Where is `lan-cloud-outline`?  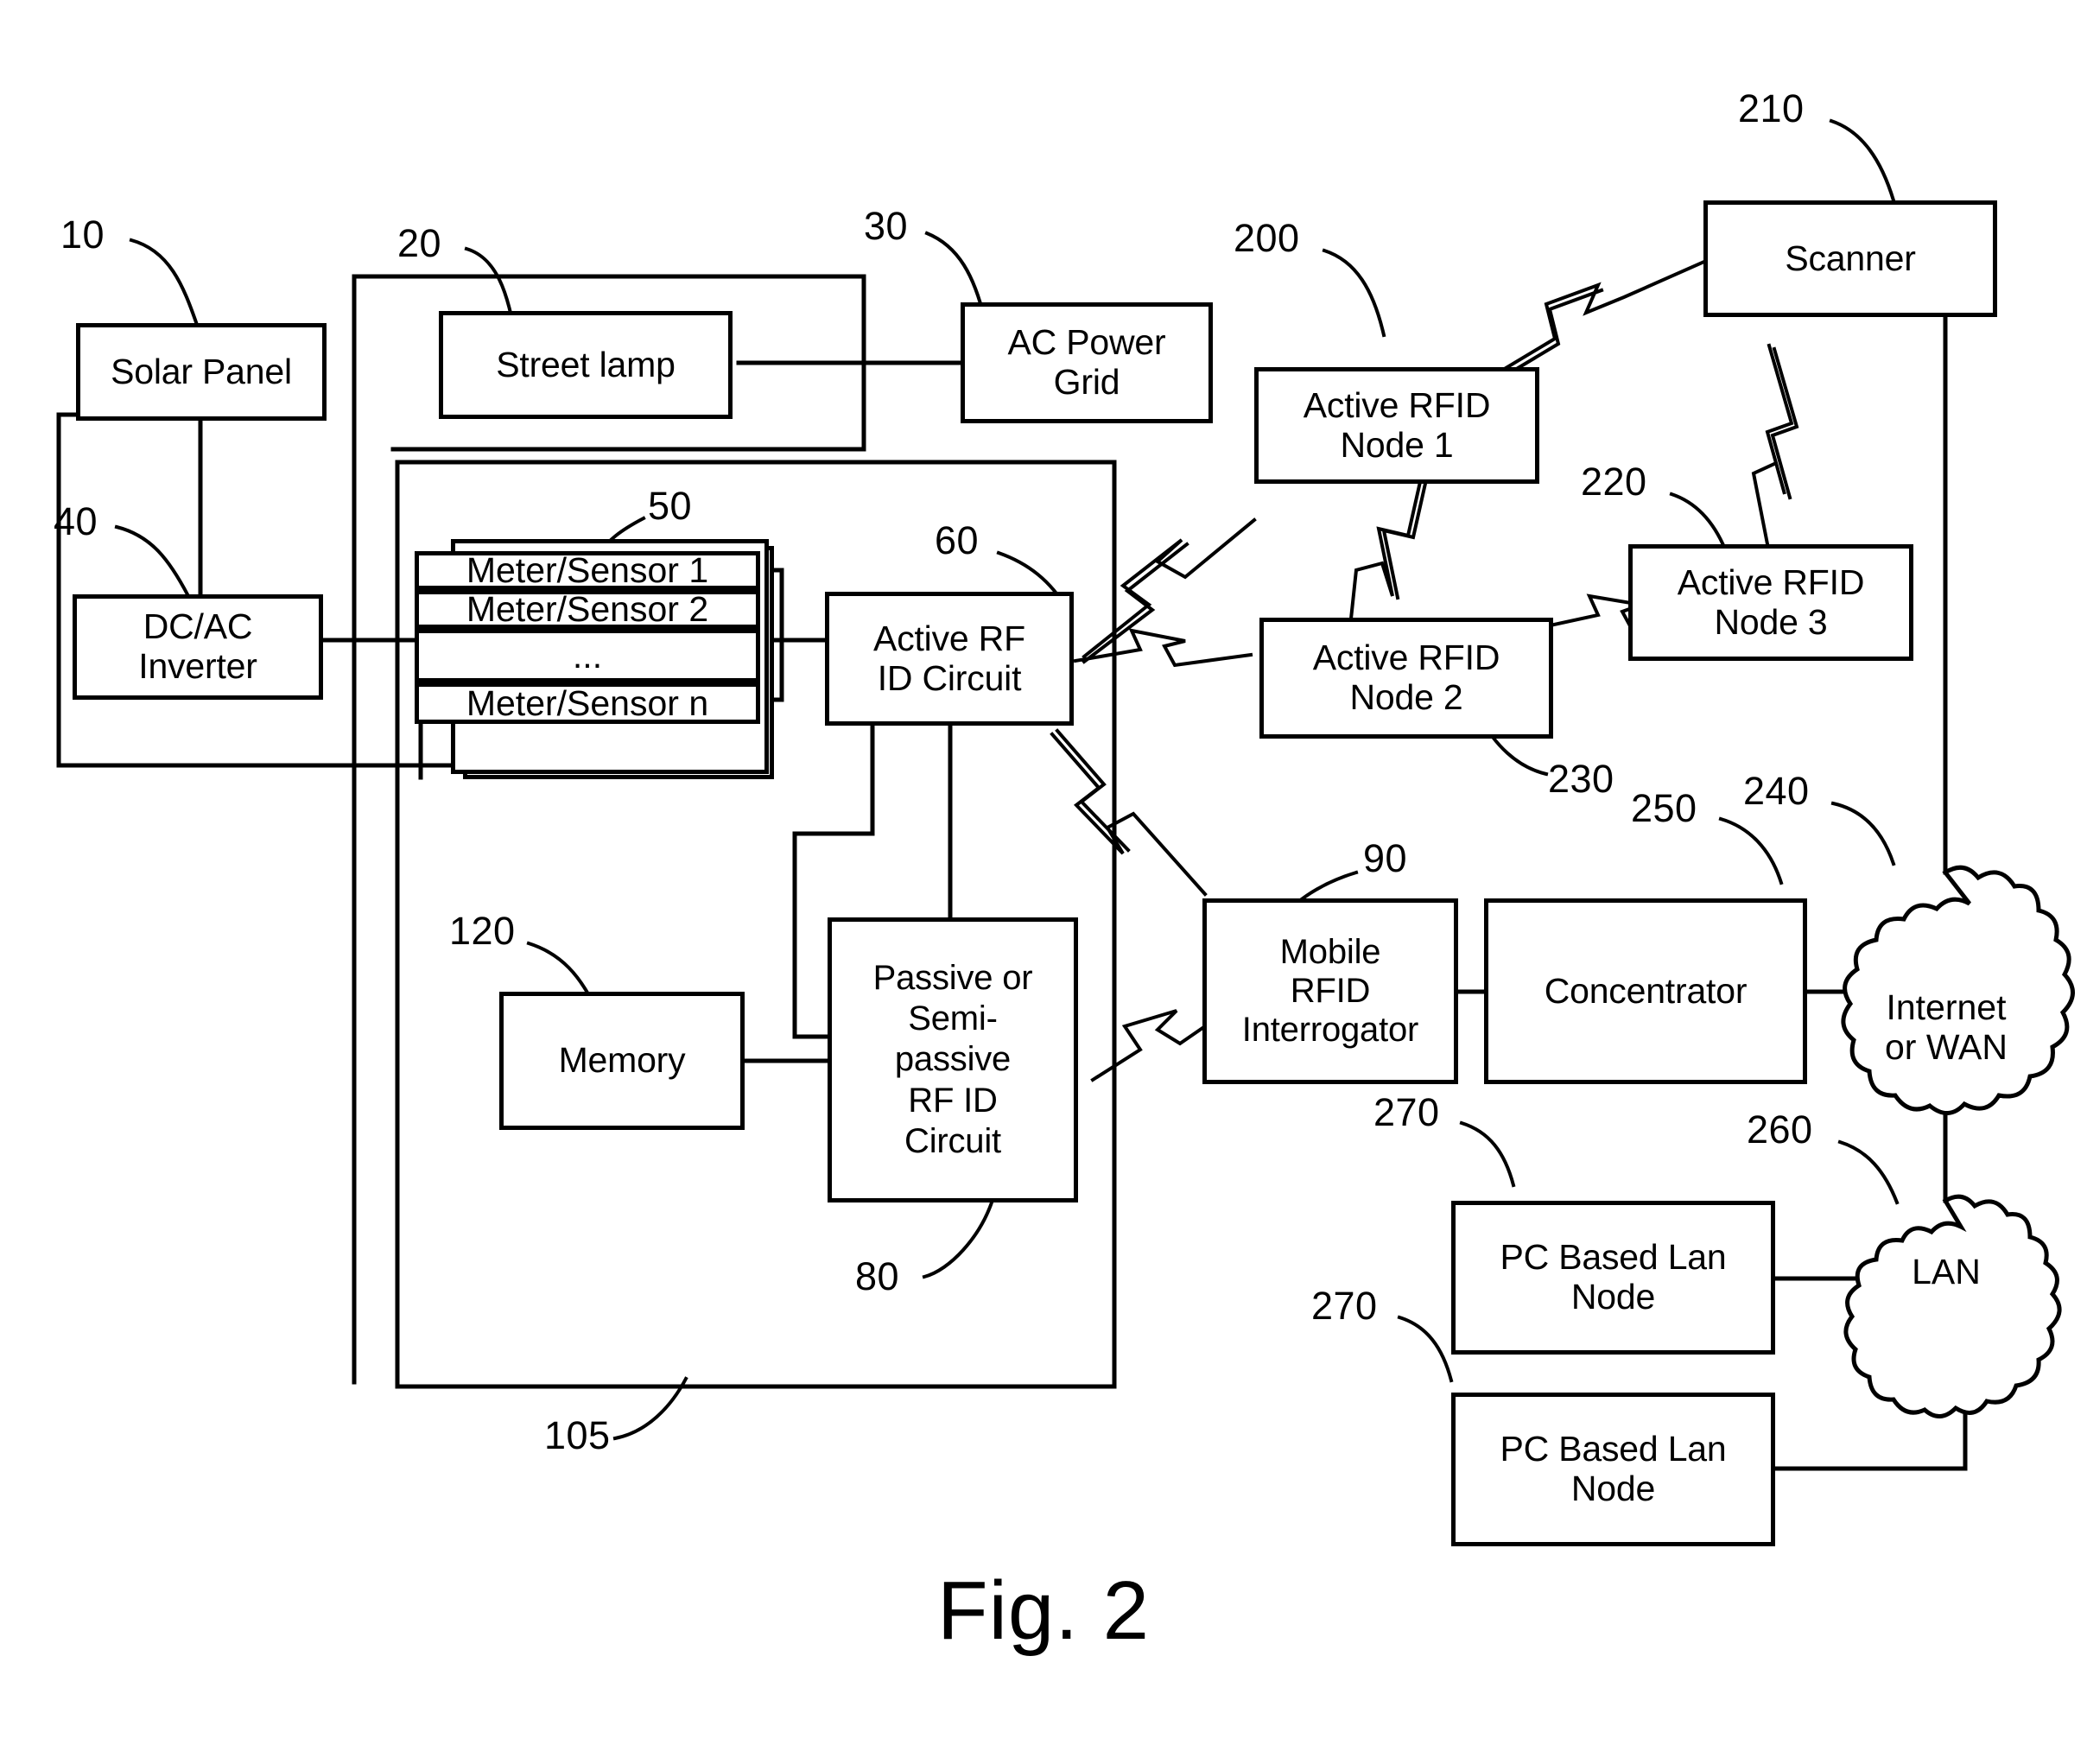 lan-cloud-outline is located at coordinates (1953, 1306).